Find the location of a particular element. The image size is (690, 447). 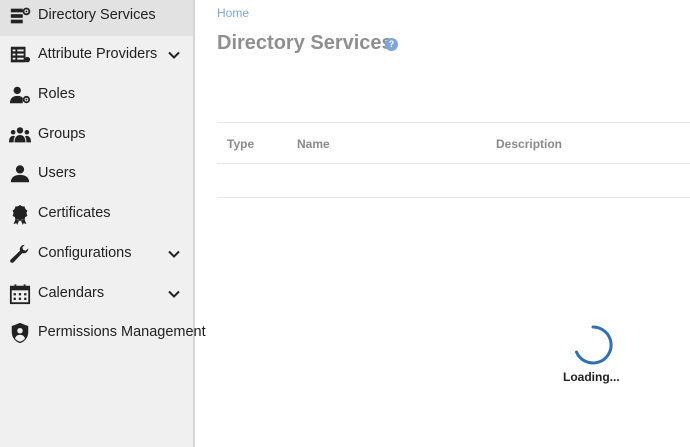

sidebar-item-configurations: Configurations is located at coordinates (96, 255).